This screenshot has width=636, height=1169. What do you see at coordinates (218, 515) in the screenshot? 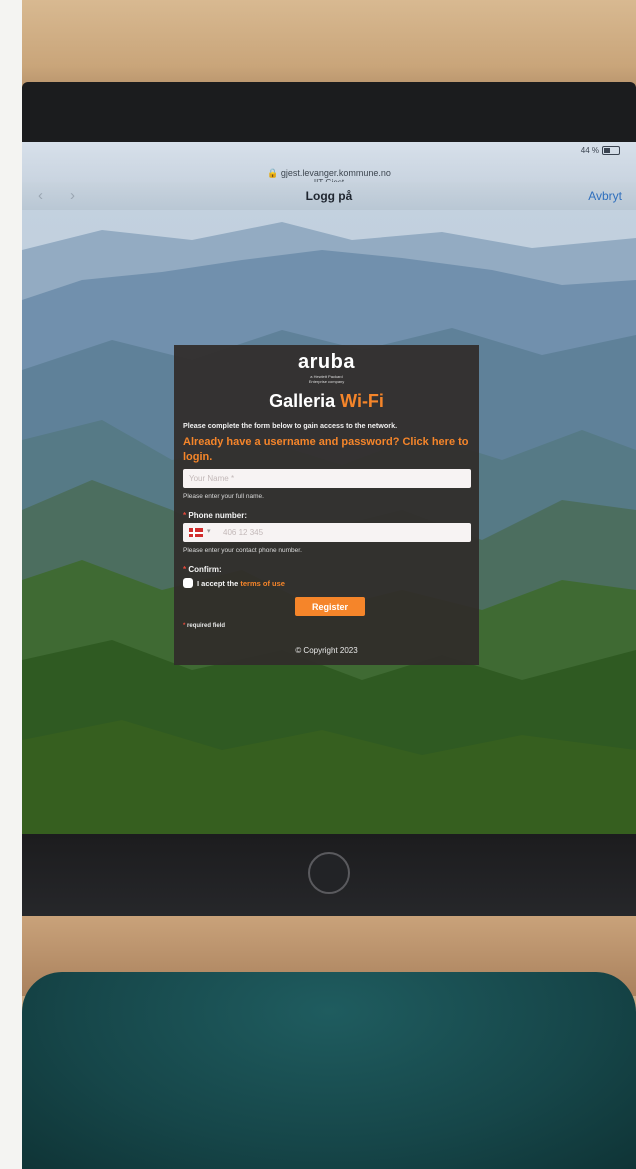
I see `phone-label-text: Phone number:` at bounding box center [218, 515].